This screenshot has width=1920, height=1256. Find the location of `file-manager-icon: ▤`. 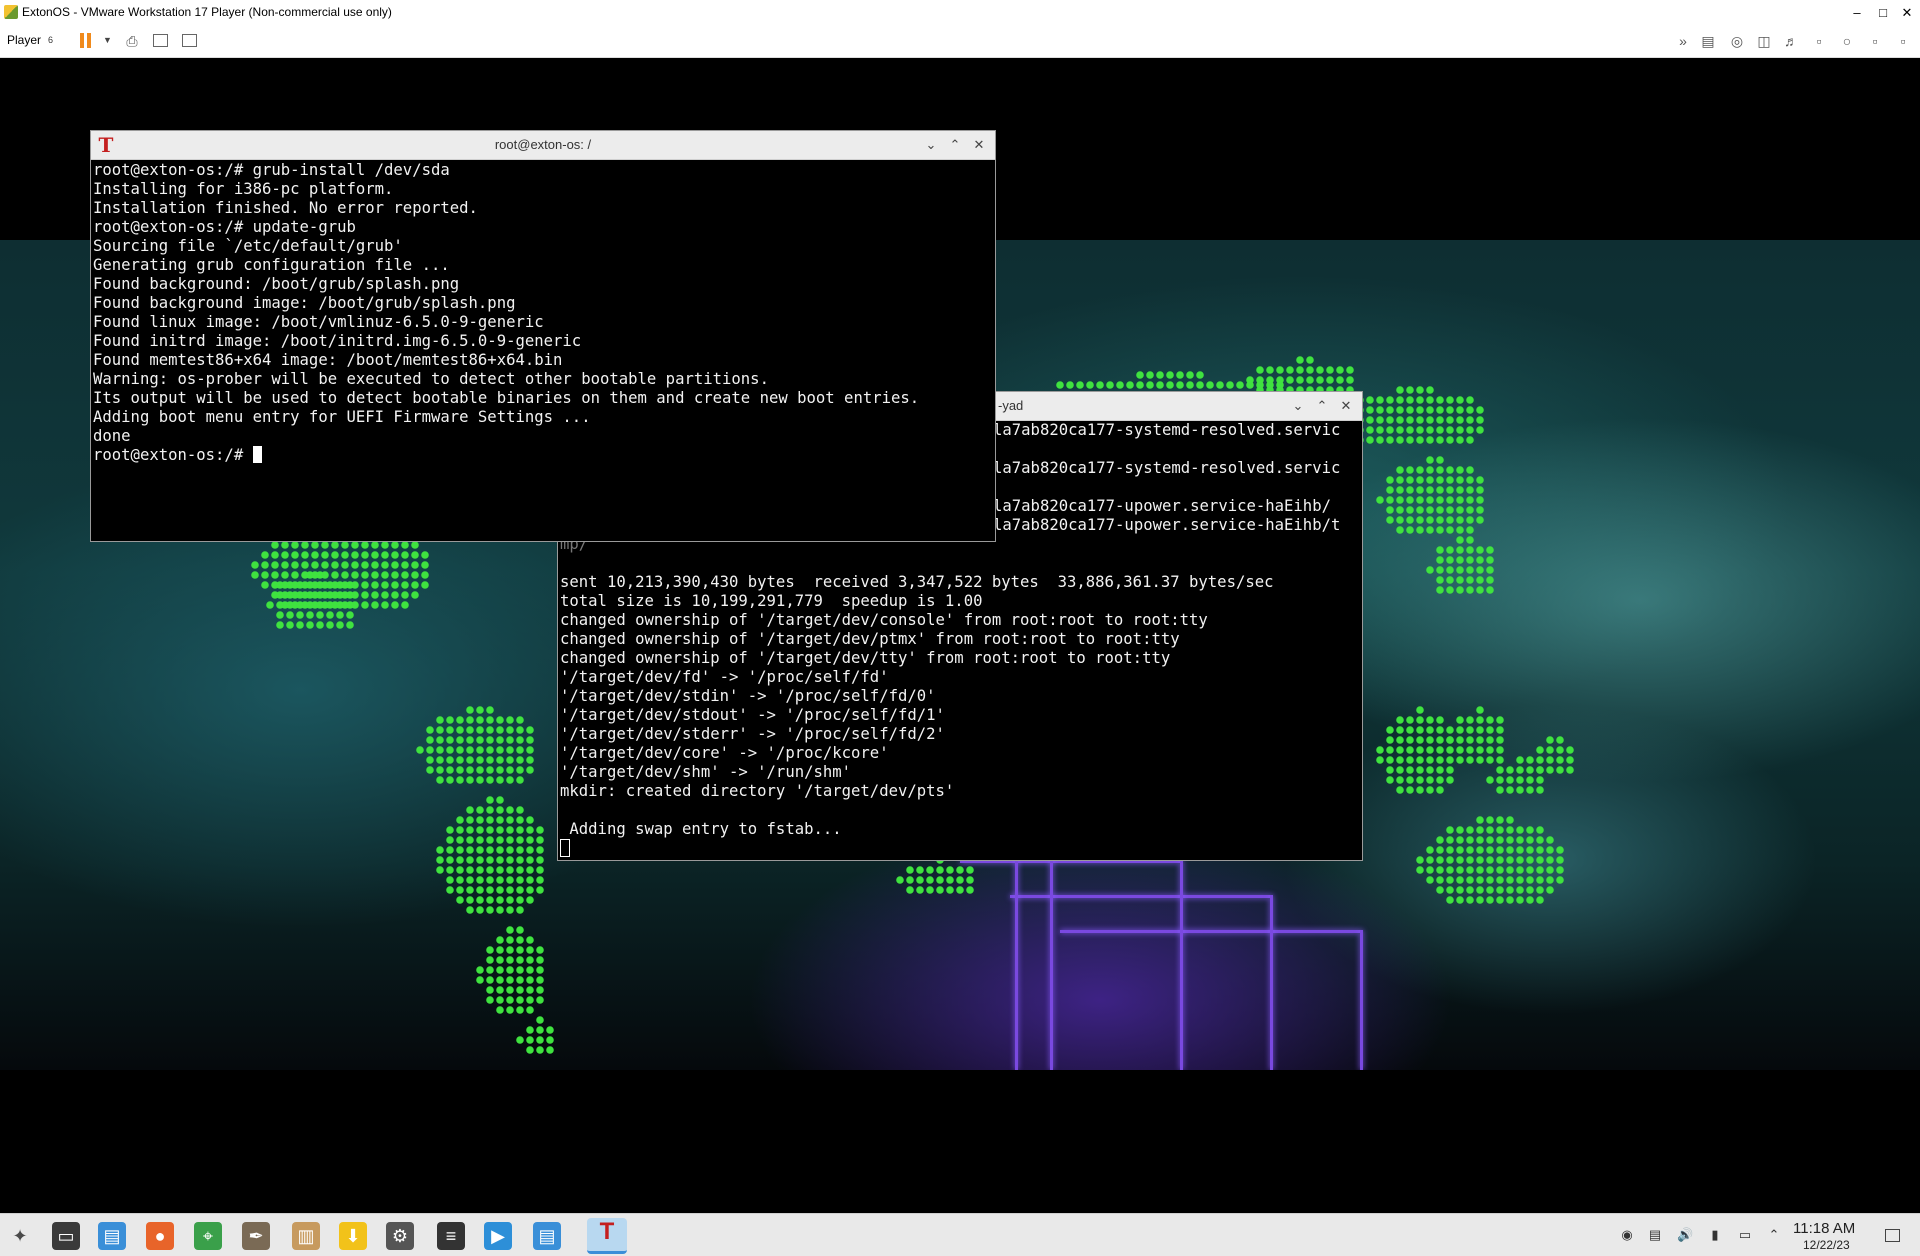

file-manager-icon: ▤ is located at coordinates (112, 1236).